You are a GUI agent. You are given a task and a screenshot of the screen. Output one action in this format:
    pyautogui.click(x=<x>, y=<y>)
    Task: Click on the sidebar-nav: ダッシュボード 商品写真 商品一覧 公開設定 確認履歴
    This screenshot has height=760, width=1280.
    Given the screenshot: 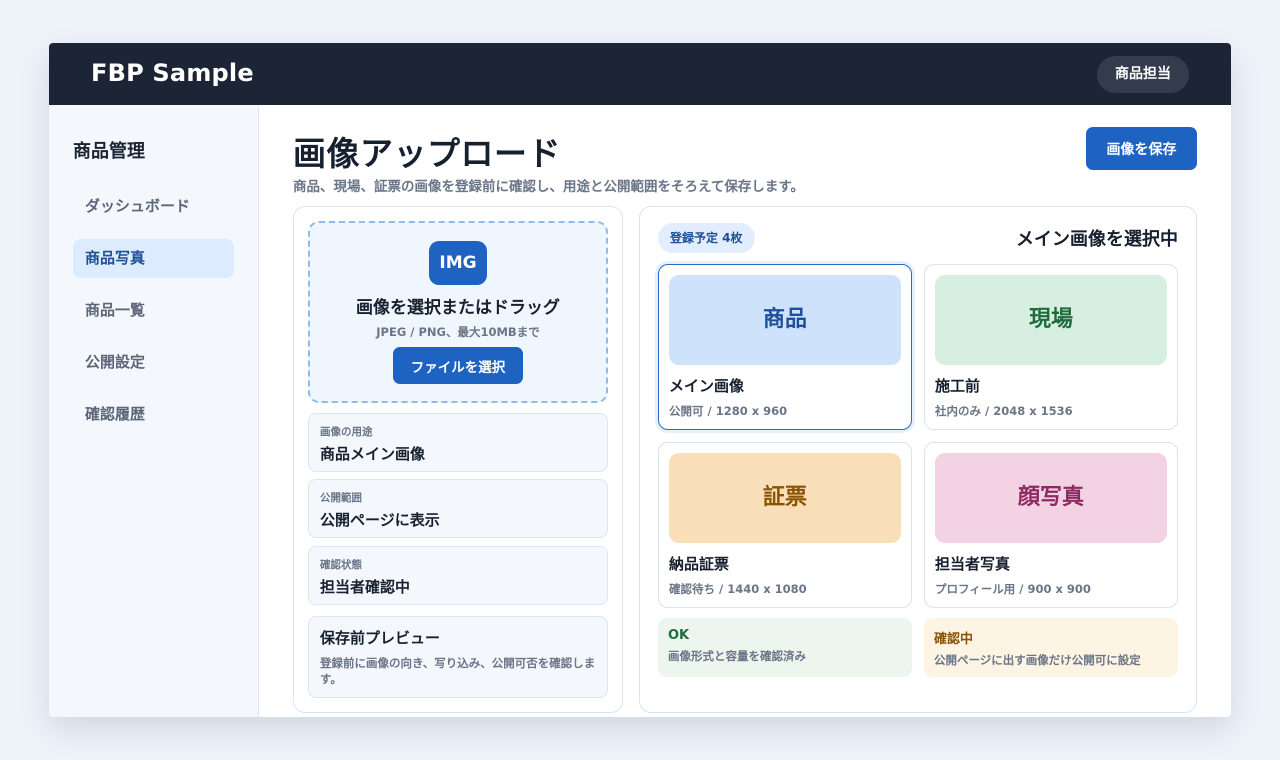 What is the action you would take?
    pyautogui.click(x=153, y=317)
    